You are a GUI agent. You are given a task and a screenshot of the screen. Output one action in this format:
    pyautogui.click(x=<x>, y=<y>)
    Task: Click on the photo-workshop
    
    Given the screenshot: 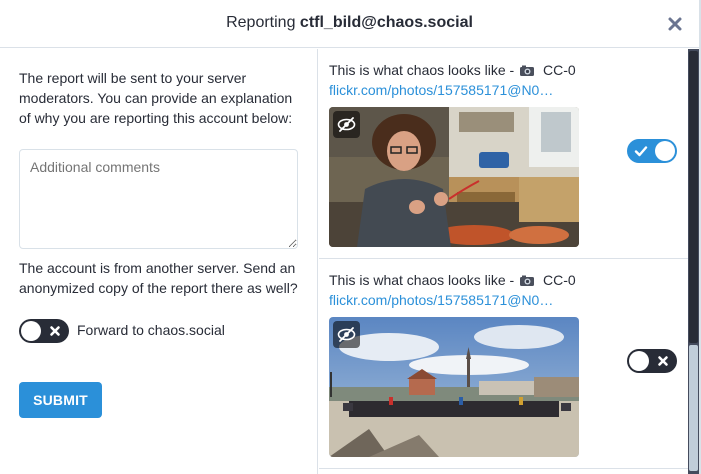 What is the action you would take?
    pyautogui.click(x=454, y=177)
    